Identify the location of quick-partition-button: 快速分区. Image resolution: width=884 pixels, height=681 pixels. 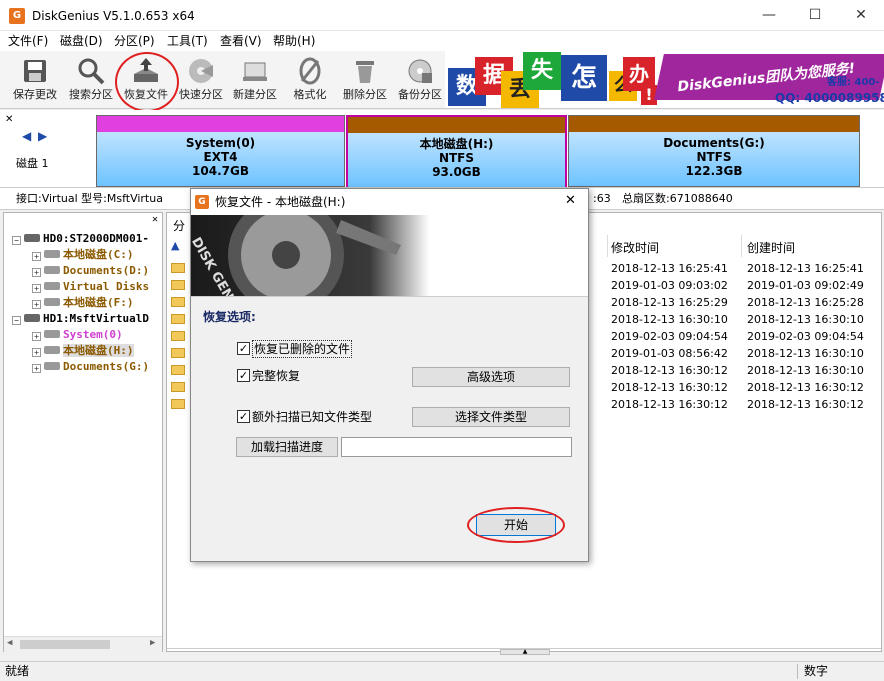
(201, 80).